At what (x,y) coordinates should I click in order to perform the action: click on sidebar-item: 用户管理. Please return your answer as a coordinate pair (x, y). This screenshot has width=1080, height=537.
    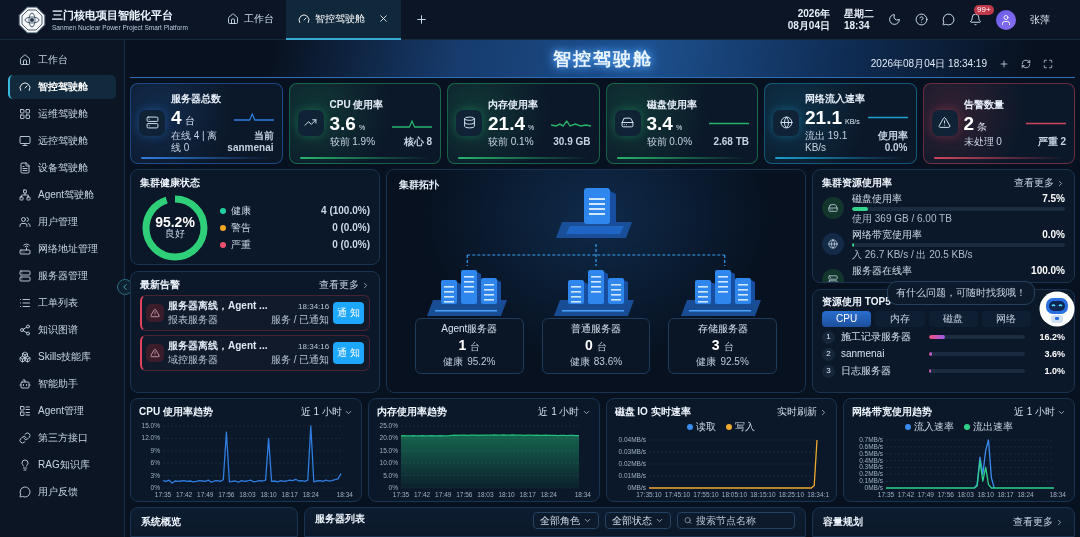
    Looking at the image, I should click on (62, 222).